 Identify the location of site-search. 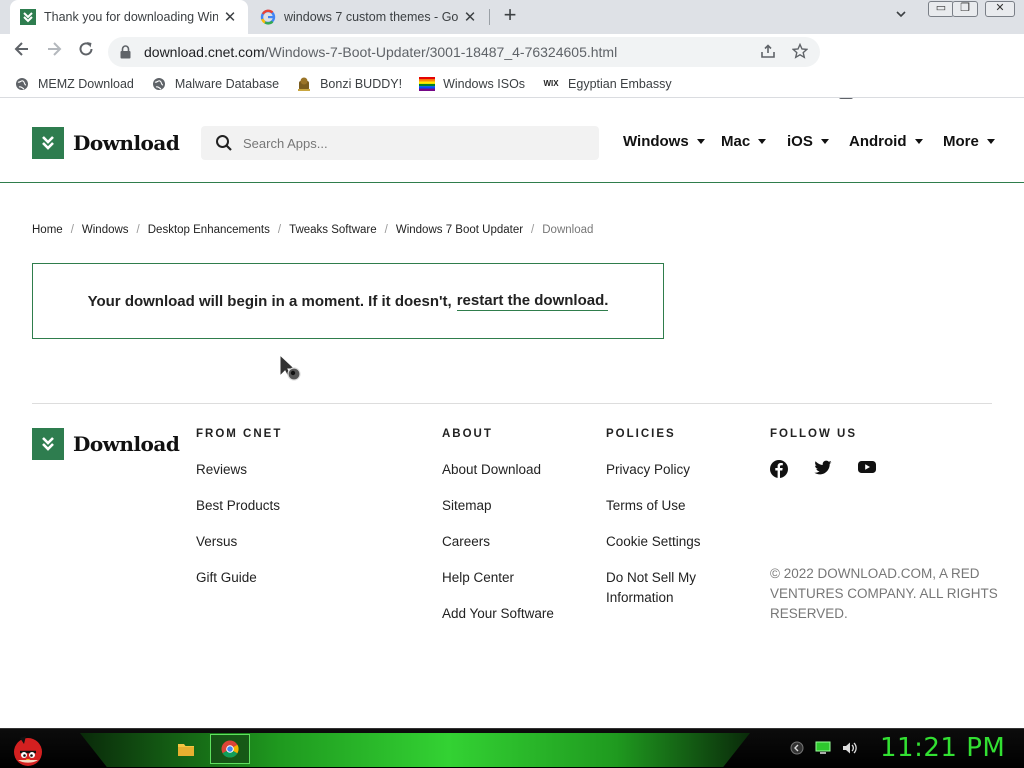
(400, 143).